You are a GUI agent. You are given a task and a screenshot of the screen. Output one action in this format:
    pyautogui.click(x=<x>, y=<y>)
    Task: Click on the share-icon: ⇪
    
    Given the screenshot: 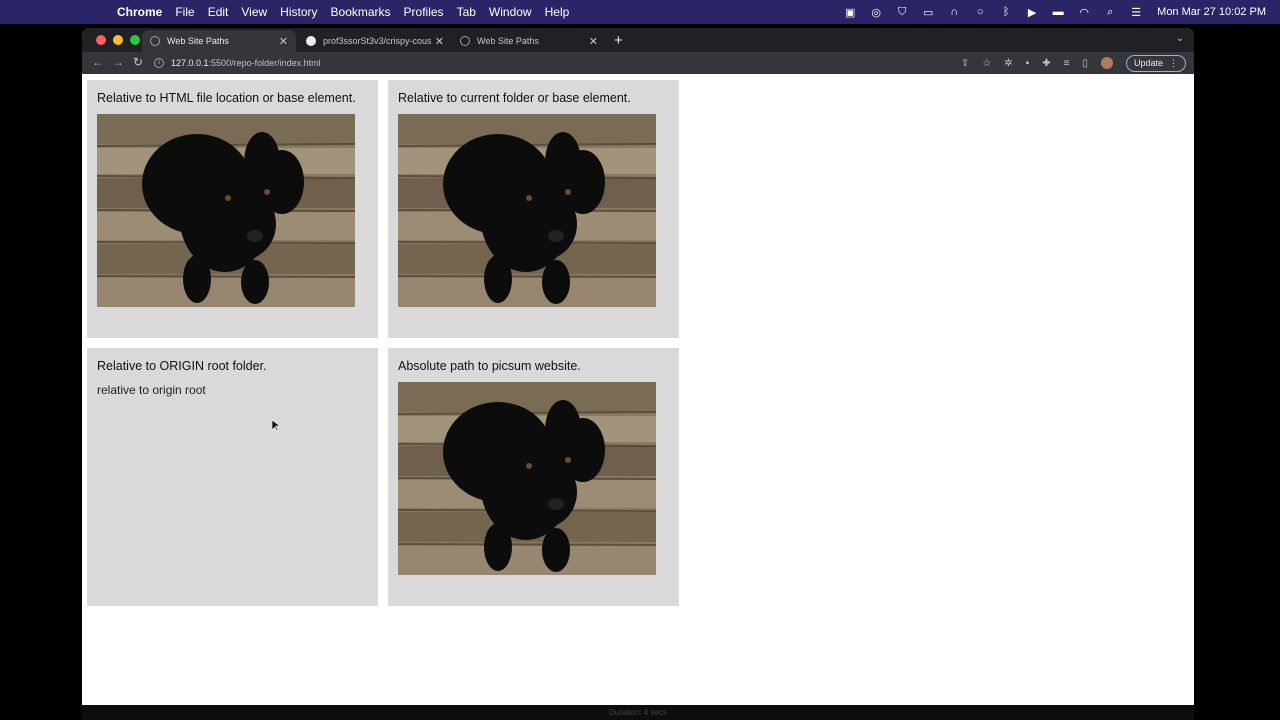 What is the action you would take?
    pyautogui.click(x=965, y=63)
    